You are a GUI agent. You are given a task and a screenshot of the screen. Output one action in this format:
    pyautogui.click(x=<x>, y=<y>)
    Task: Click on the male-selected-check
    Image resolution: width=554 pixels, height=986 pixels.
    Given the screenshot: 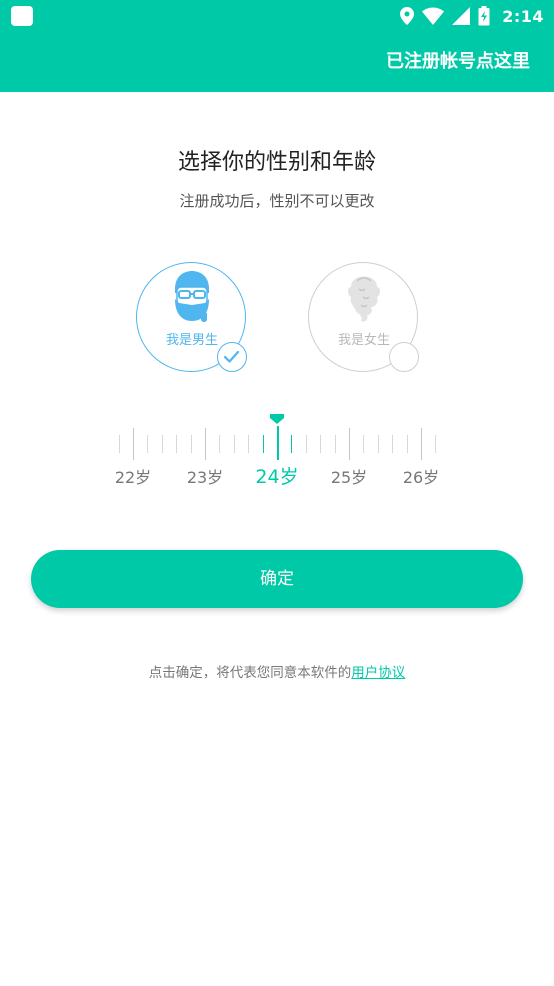 What is the action you would take?
    pyautogui.click(x=232, y=357)
    